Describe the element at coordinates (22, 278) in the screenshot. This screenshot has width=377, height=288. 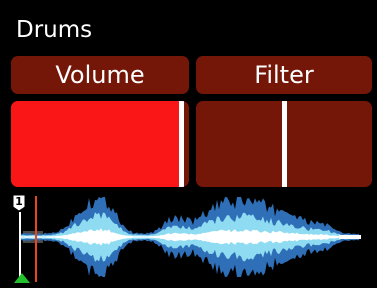
I see `triangle-up-icon` at that location.